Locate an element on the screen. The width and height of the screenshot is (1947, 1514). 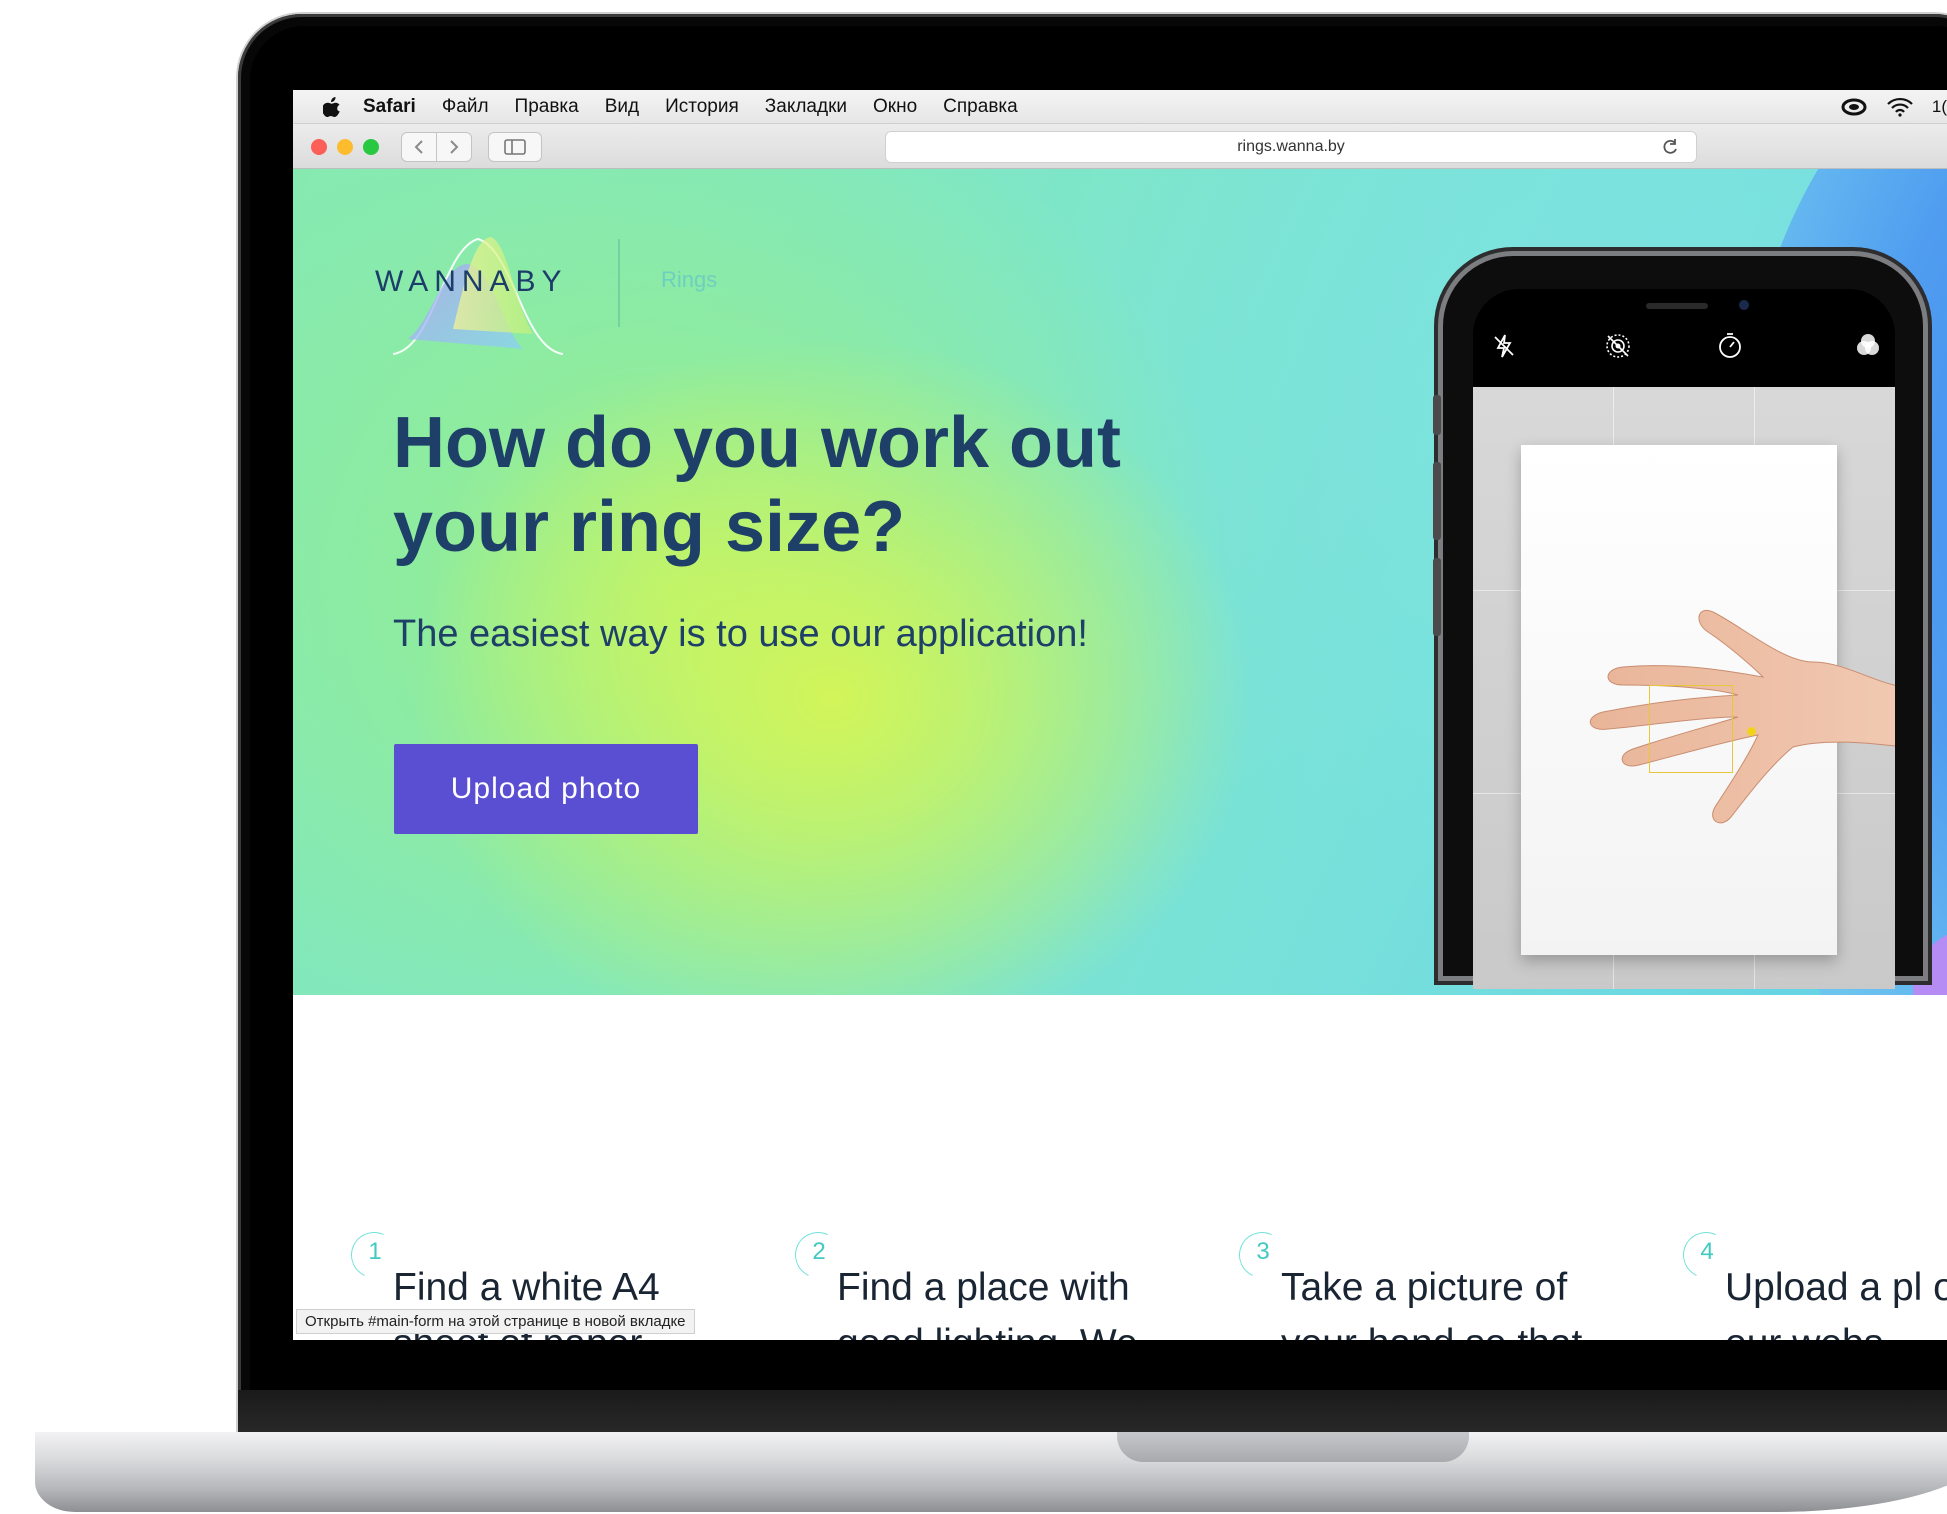
upload-photo-button: Upload photo is located at coordinates (546, 789).